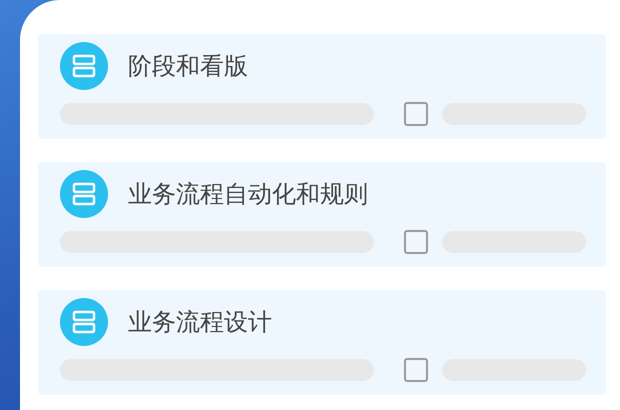 The width and height of the screenshot is (620, 410). Describe the element at coordinates (200, 322) in the screenshot. I see `item-title: 业务流程设计` at that location.